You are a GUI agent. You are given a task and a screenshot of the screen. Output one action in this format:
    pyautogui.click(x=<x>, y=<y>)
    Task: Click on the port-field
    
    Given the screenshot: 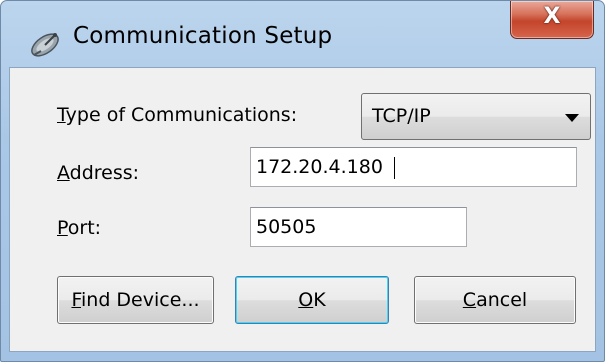 What is the action you would take?
    pyautogui.click(x=358, y=227)
    